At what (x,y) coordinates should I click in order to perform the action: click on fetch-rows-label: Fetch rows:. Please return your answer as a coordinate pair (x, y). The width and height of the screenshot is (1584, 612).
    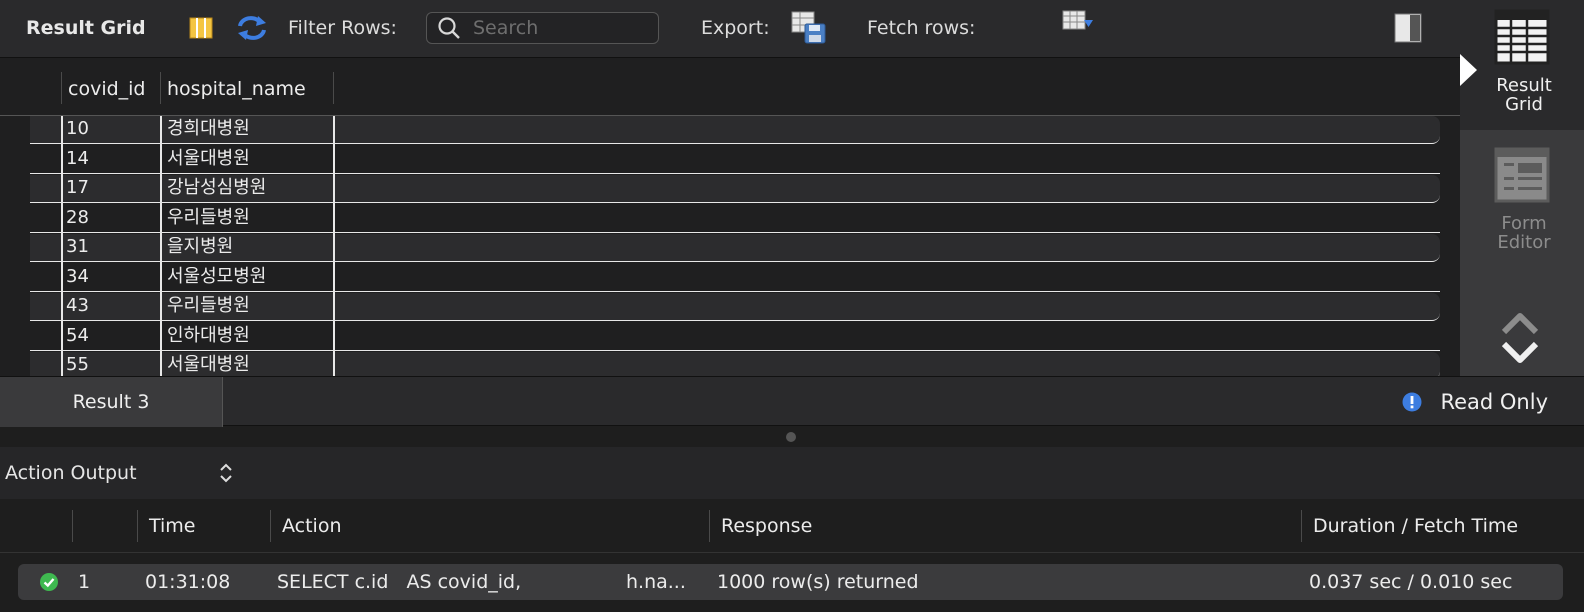
    Looking at the image, I should click on (921, 28).